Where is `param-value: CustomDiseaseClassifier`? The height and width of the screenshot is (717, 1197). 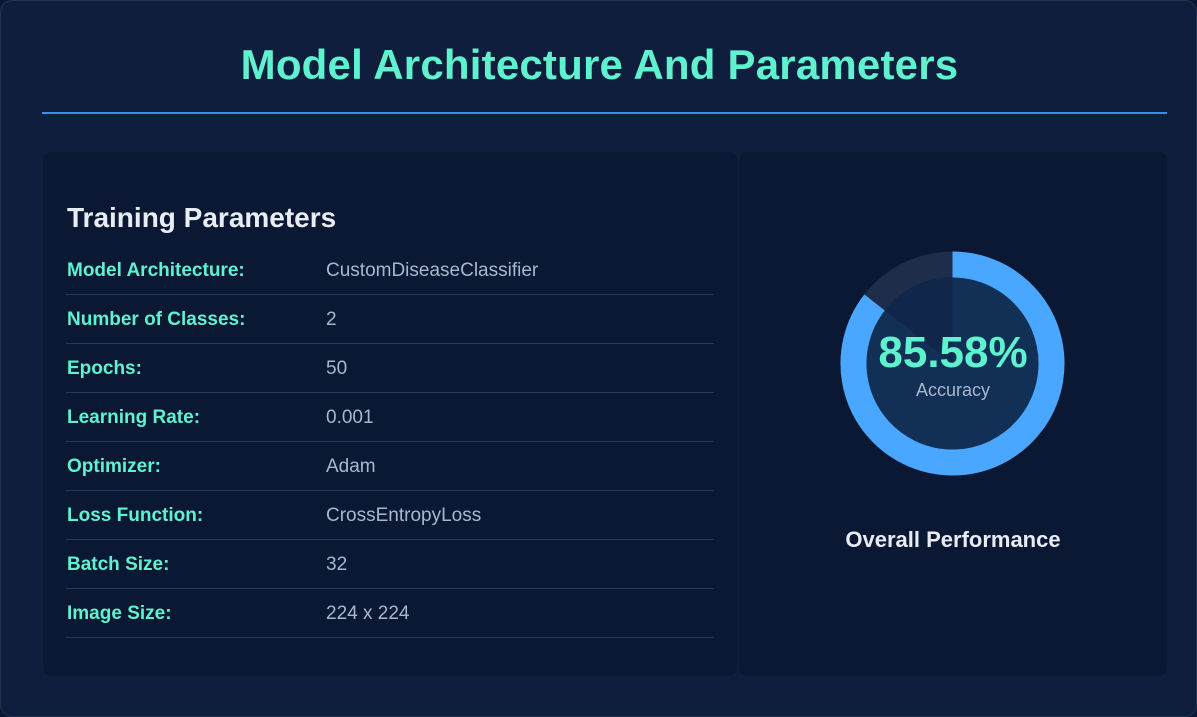 param-value: CustomDiseaseClassifier is located at coordinates (432, 270).